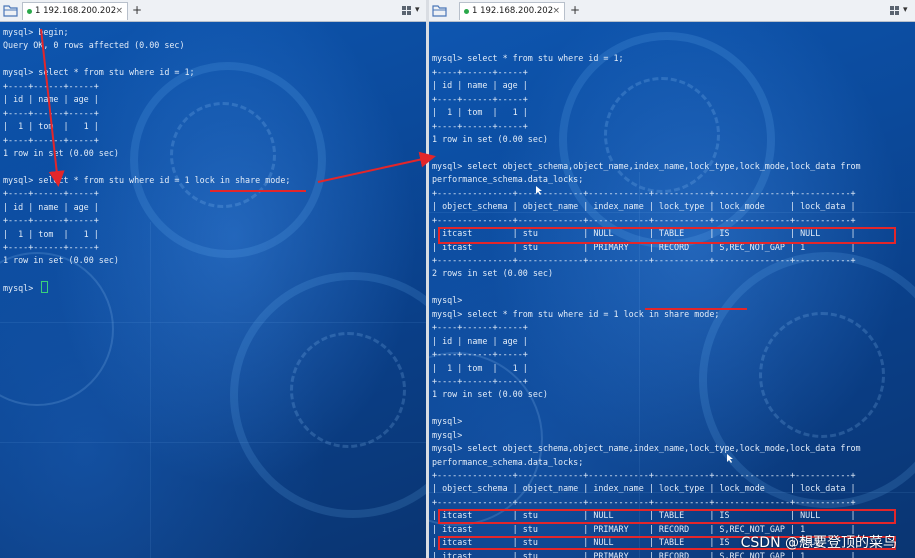 Image resolution: width=915 pixels, height=558 pixels. I want to click on right-session-tab: 1 192.168.200.202 ×, so click(512, 11).